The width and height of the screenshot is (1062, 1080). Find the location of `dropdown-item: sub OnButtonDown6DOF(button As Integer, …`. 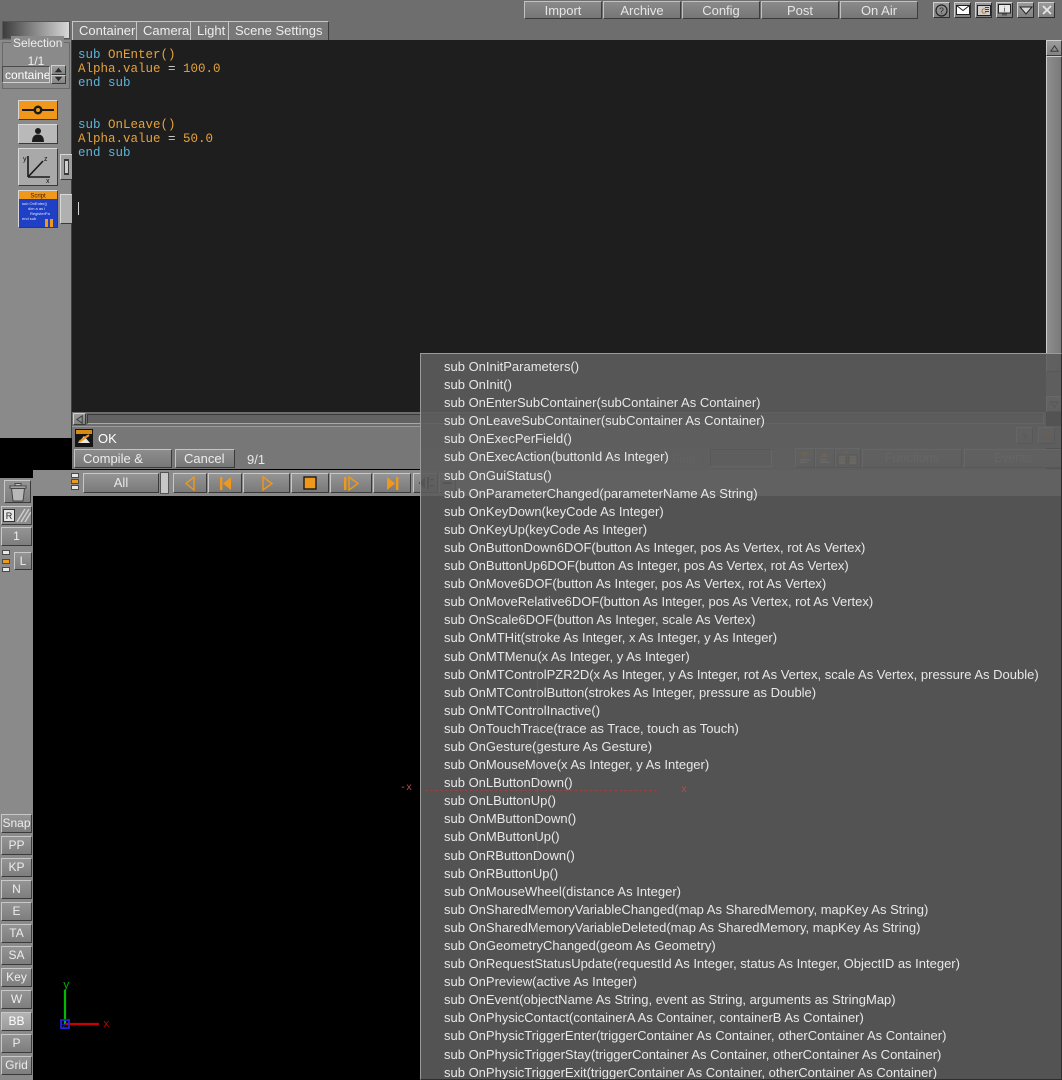

dropdown-item: sub OnButtonDown6DOF(button As Integer, … is located at coordinates (741, 548).